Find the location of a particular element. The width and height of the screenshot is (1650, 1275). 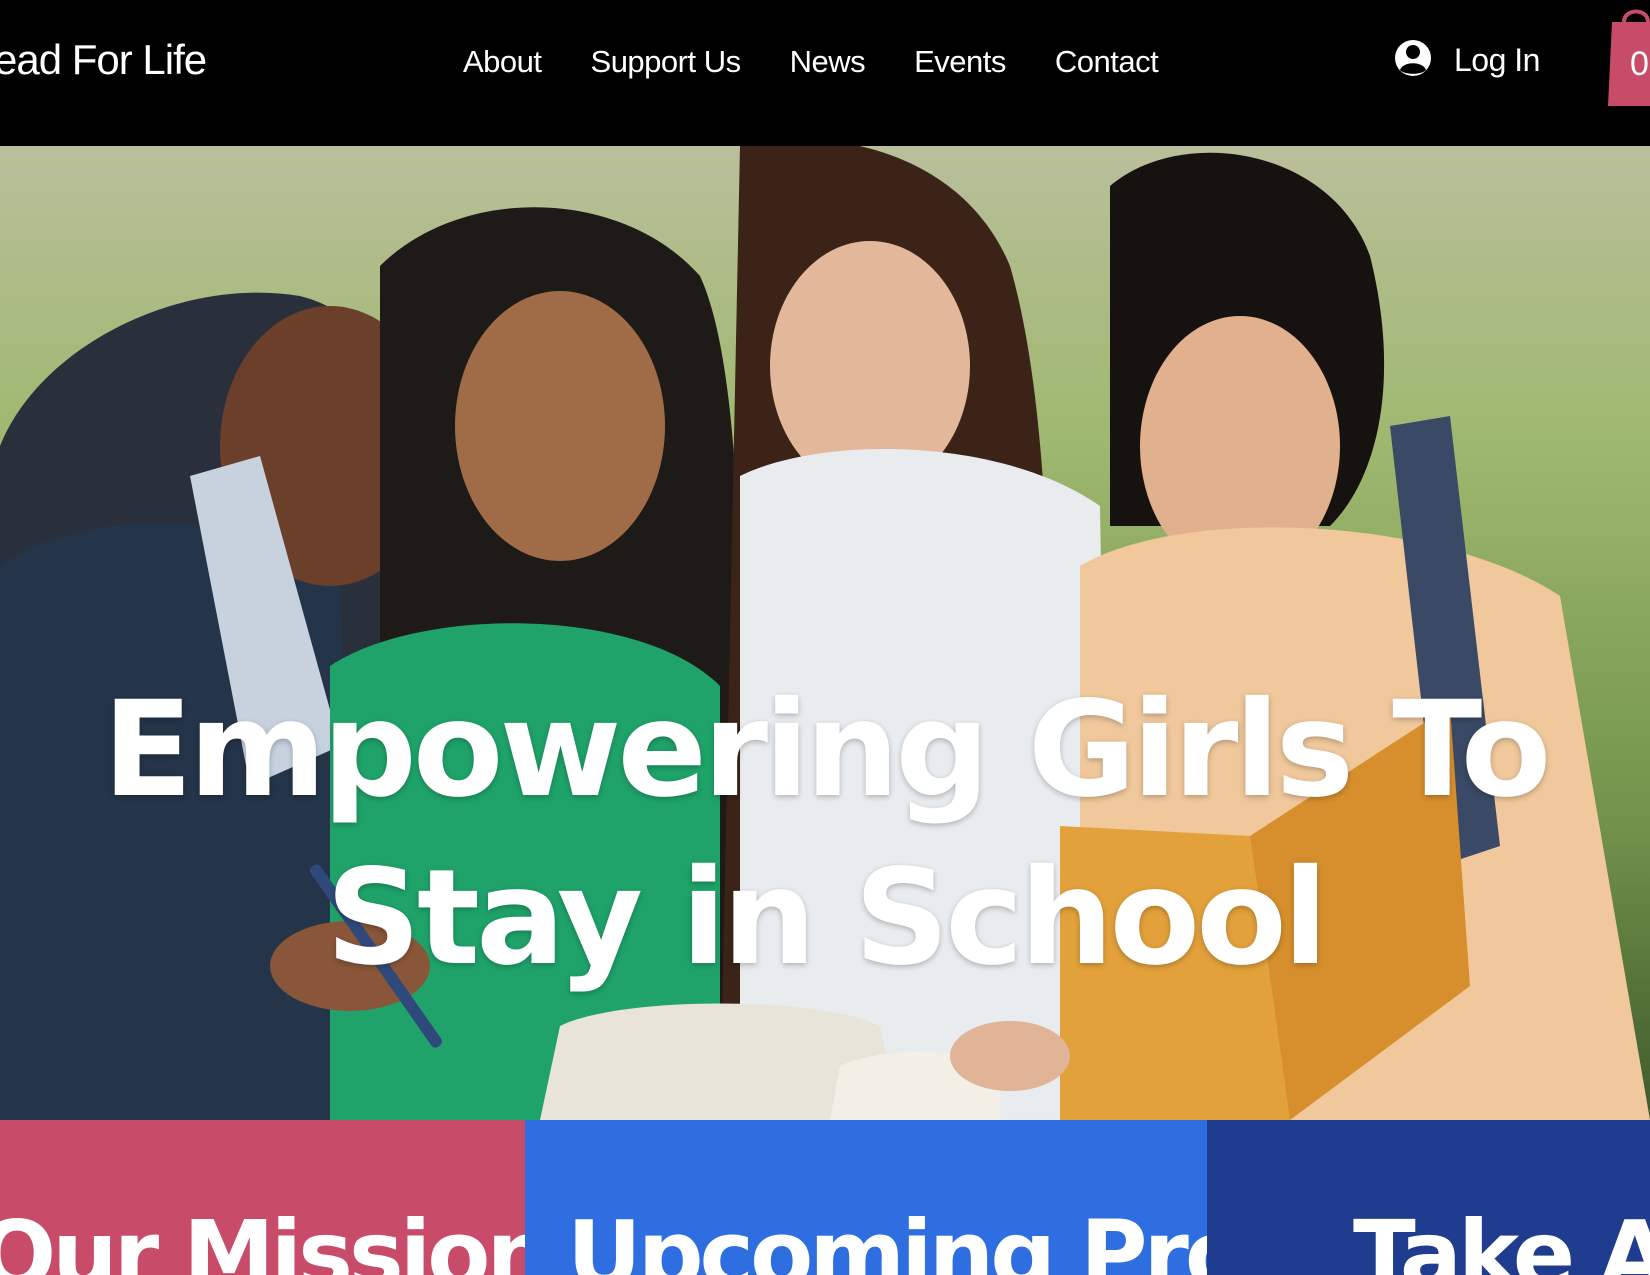

card-title: Upcoming Project is located at coordinates (887, 1238).